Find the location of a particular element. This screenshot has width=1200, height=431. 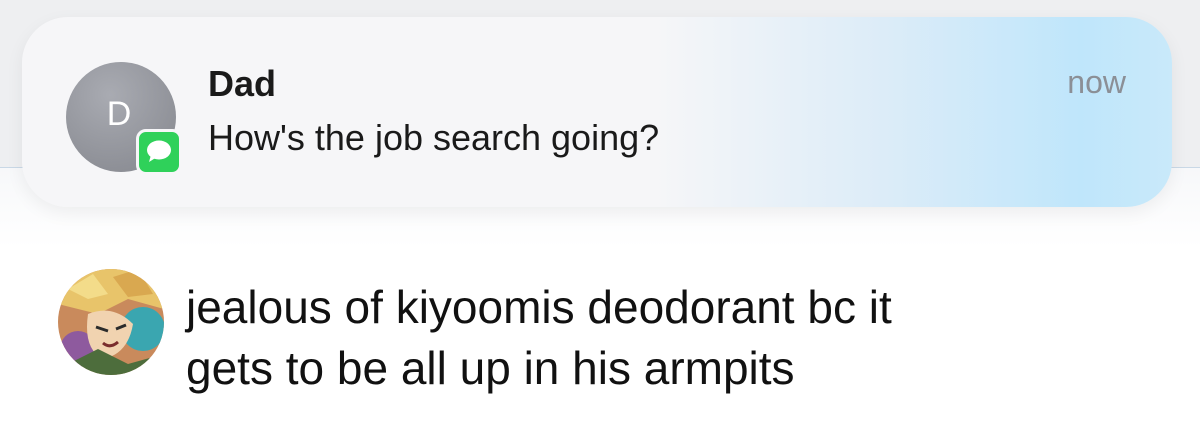

user-avatar-icon is located at coordinates (111, 322).